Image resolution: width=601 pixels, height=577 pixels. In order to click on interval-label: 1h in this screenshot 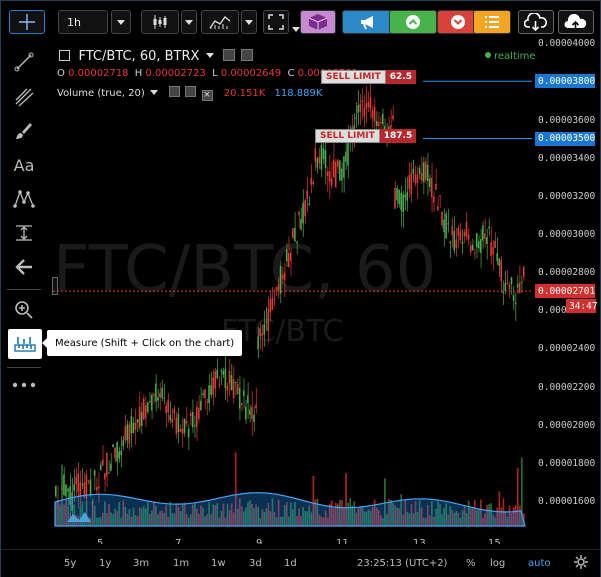, I will do `click(74, 22)`.